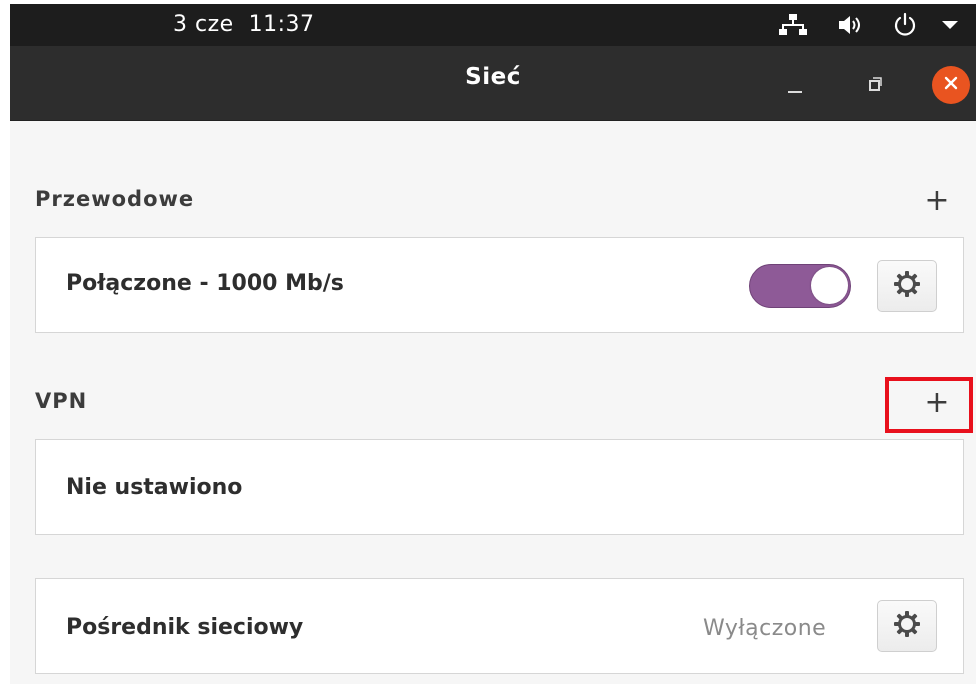 The height and width of the screenshot is (684, 976). Describe the element at coordinates (493, 25) in the screenshot. I see `top-bar: 3 cze 11:37` at that location.